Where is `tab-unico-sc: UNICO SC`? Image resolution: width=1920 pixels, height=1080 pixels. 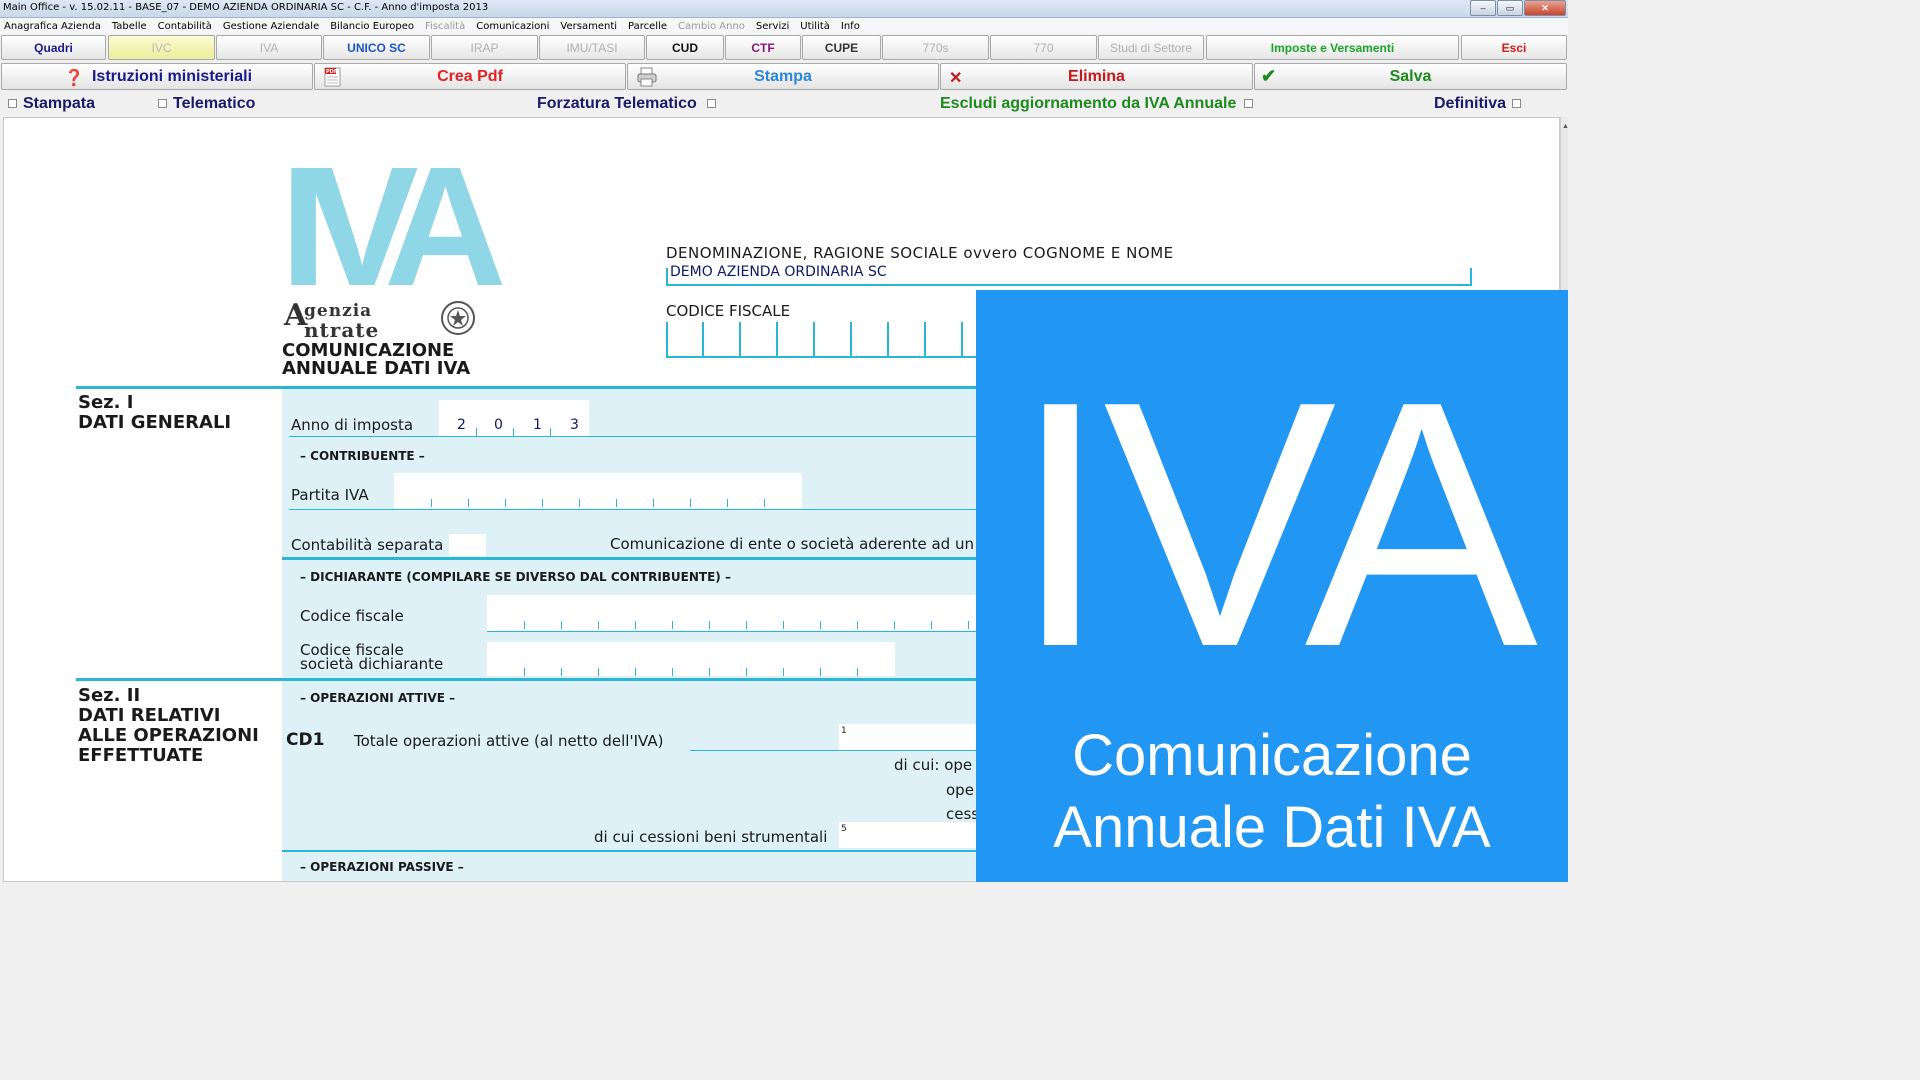
tab-unico-sc: UNICO SC is located at coordinates (376, 47).